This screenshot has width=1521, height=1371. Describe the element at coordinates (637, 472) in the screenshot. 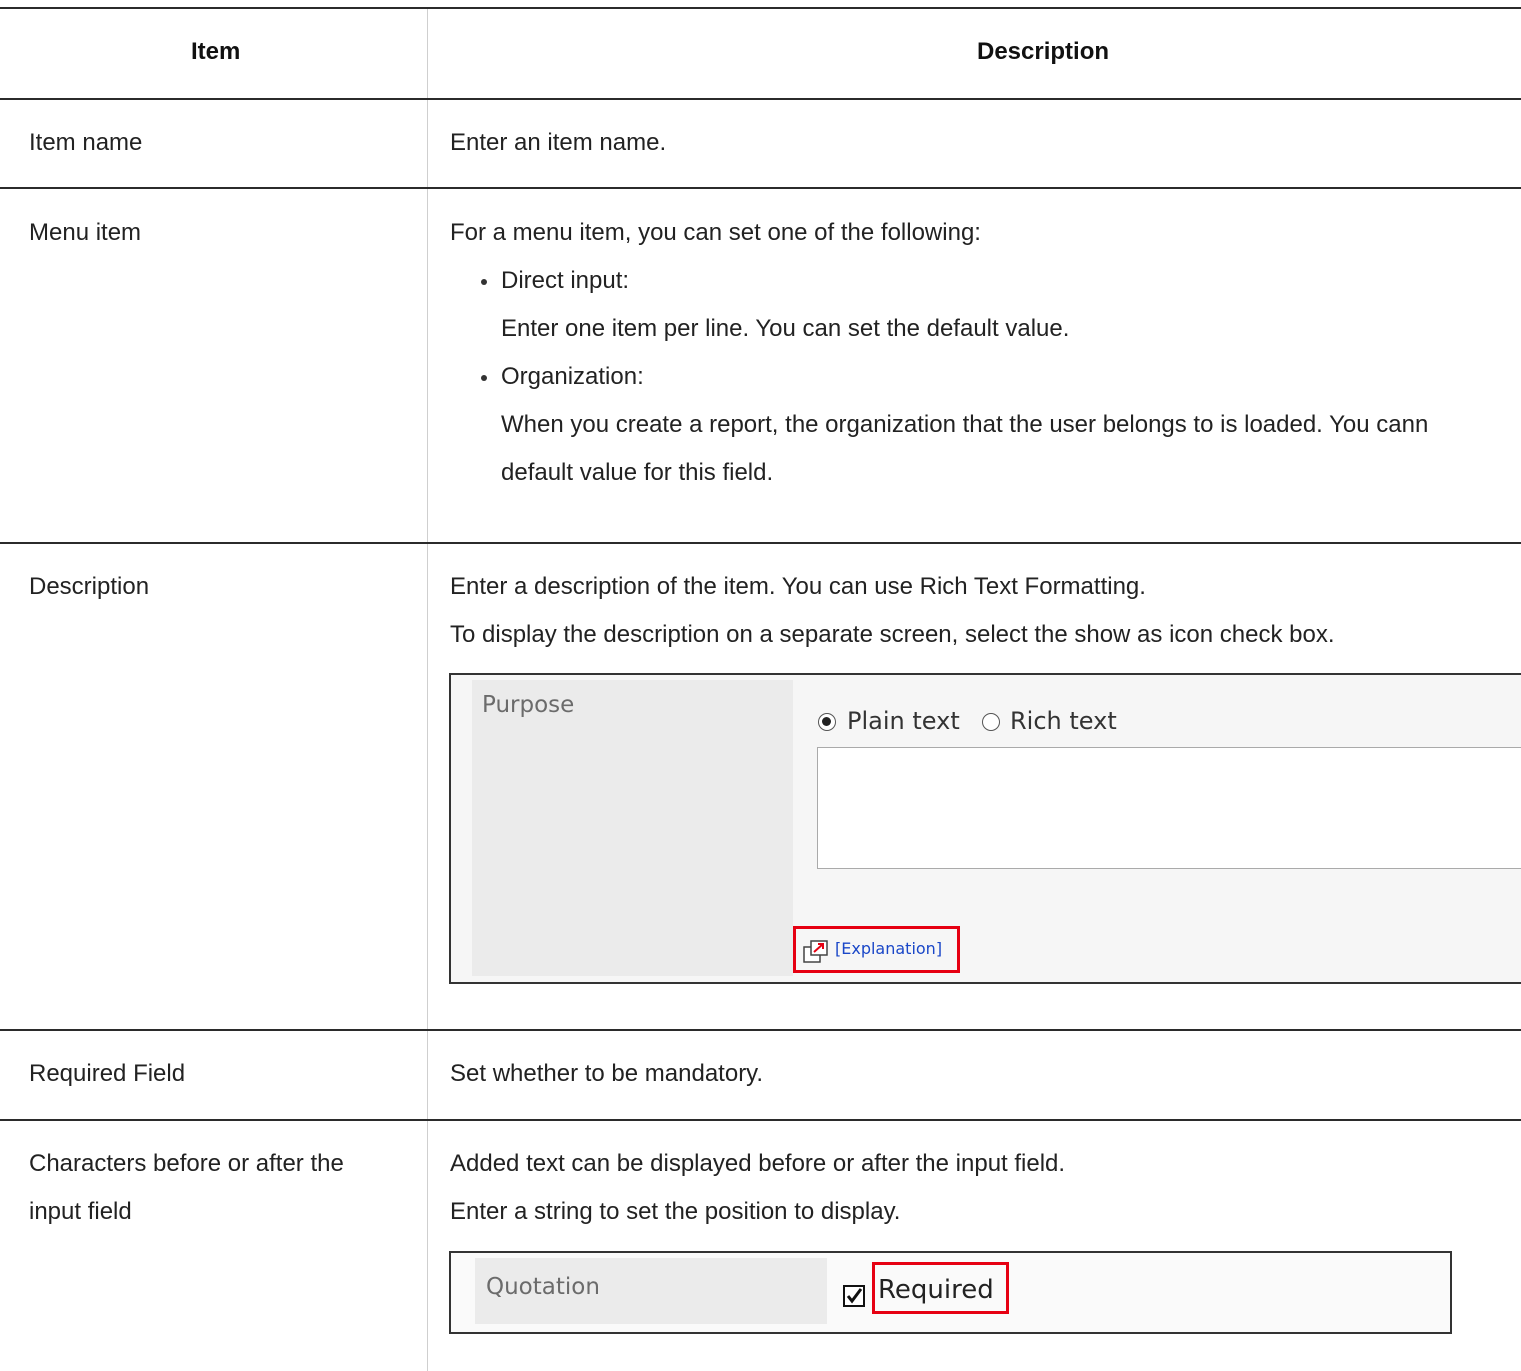

I see `bullet-organization-text-2: default value for this field.` at that location.